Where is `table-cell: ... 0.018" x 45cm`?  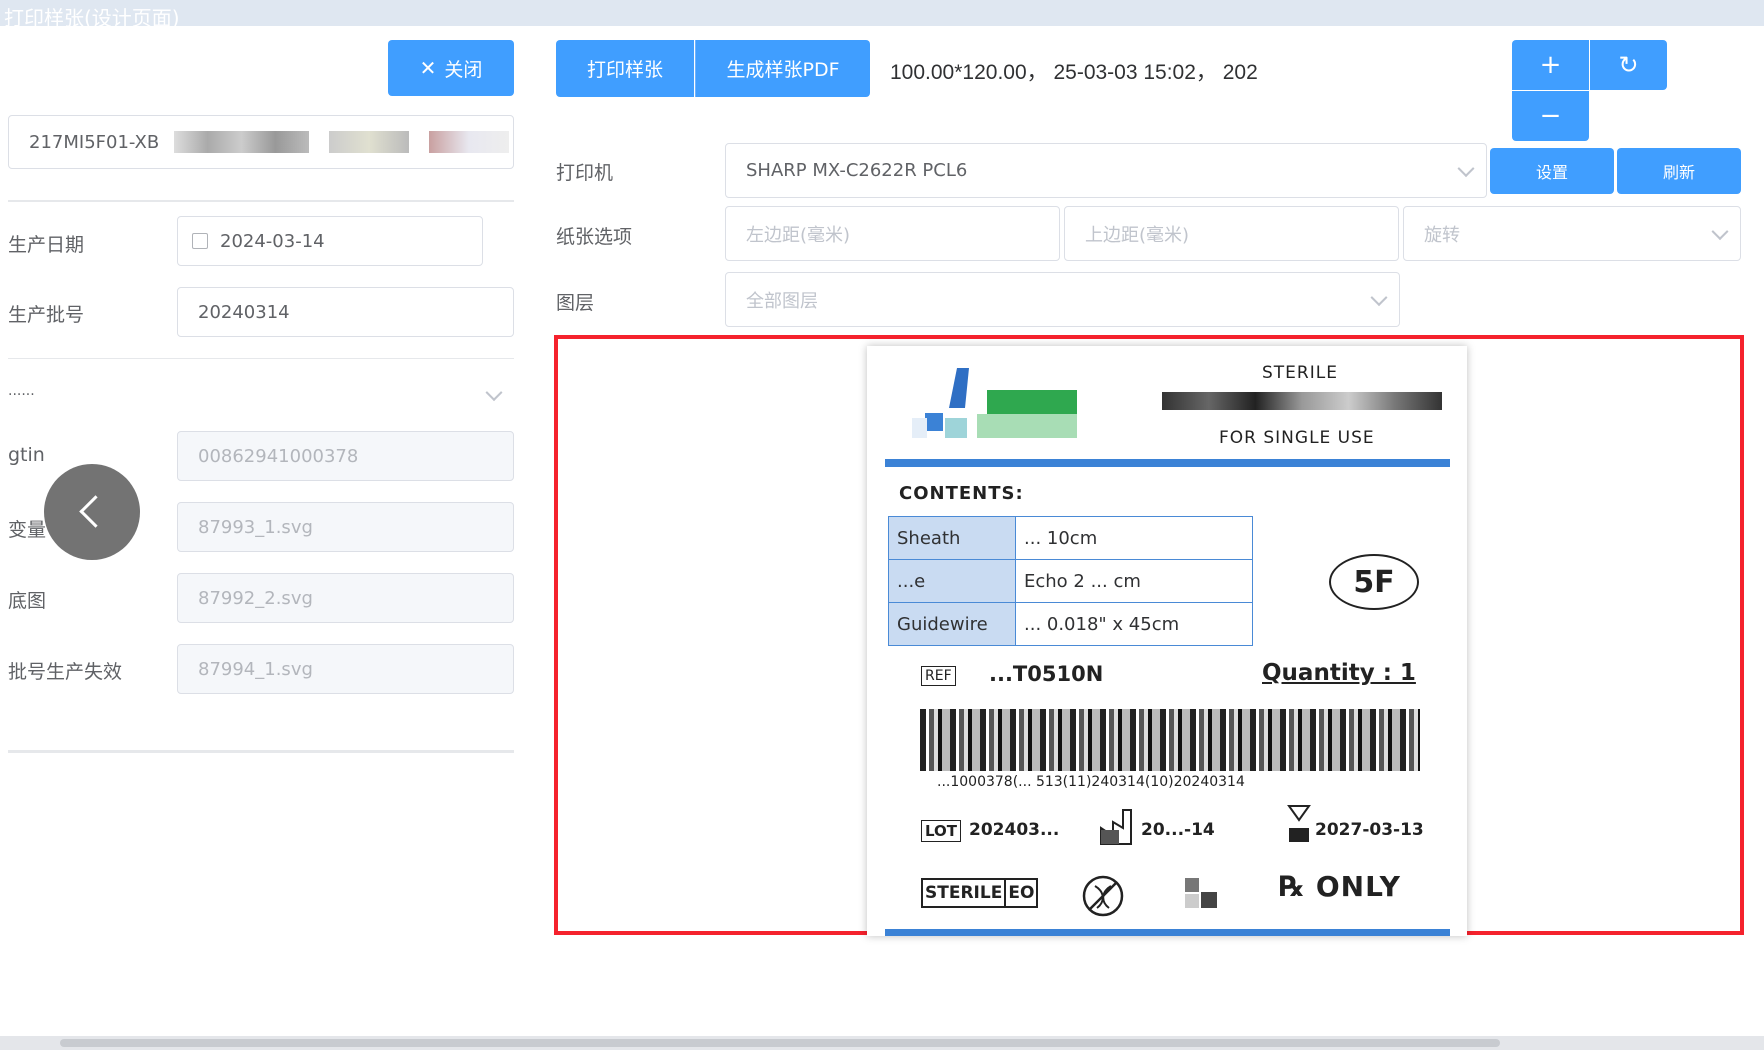 table-cell: ... 0.018" x 45cm is located at coordinates (1134, 624).